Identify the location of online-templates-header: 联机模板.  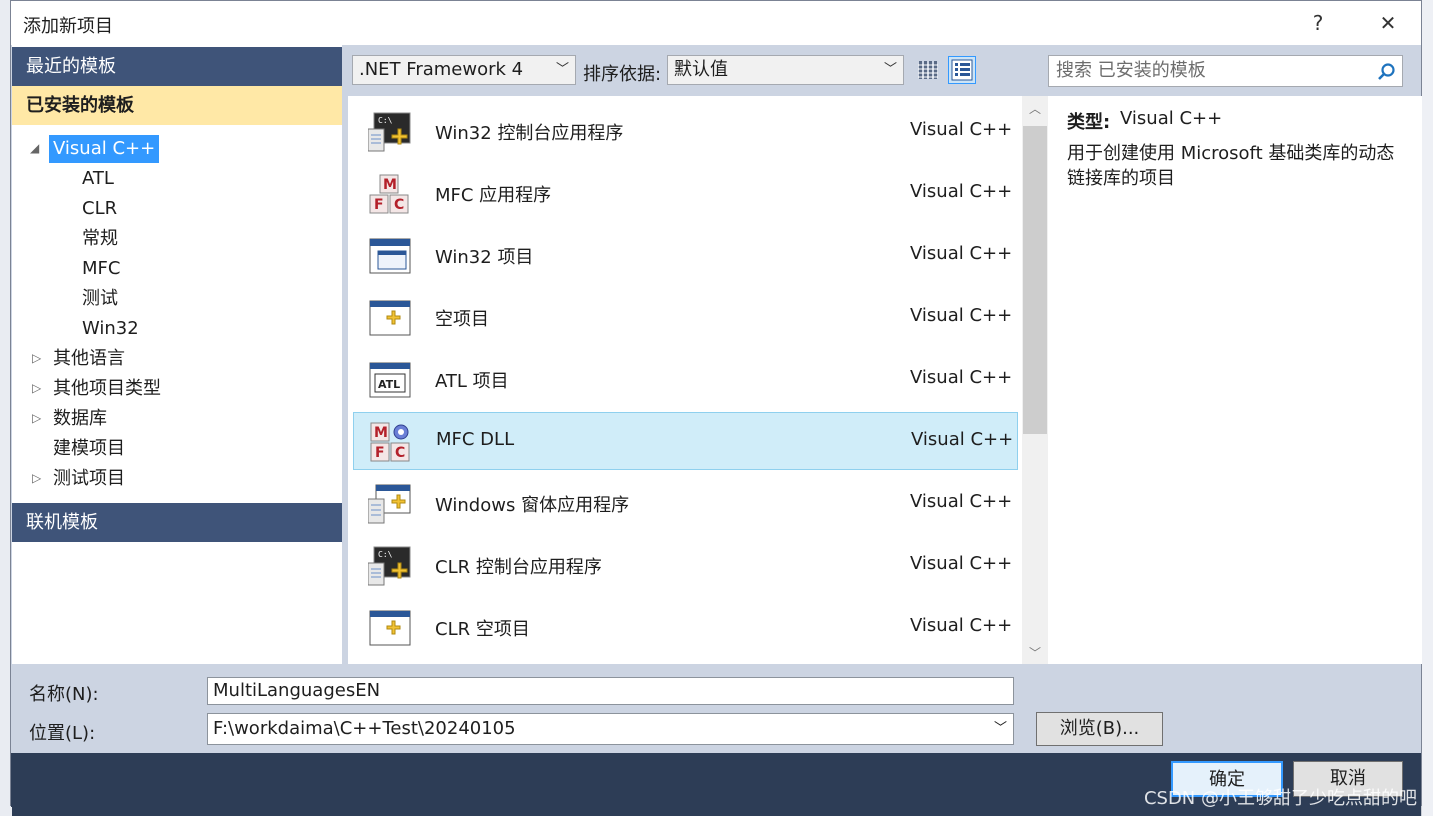
(177, 522).